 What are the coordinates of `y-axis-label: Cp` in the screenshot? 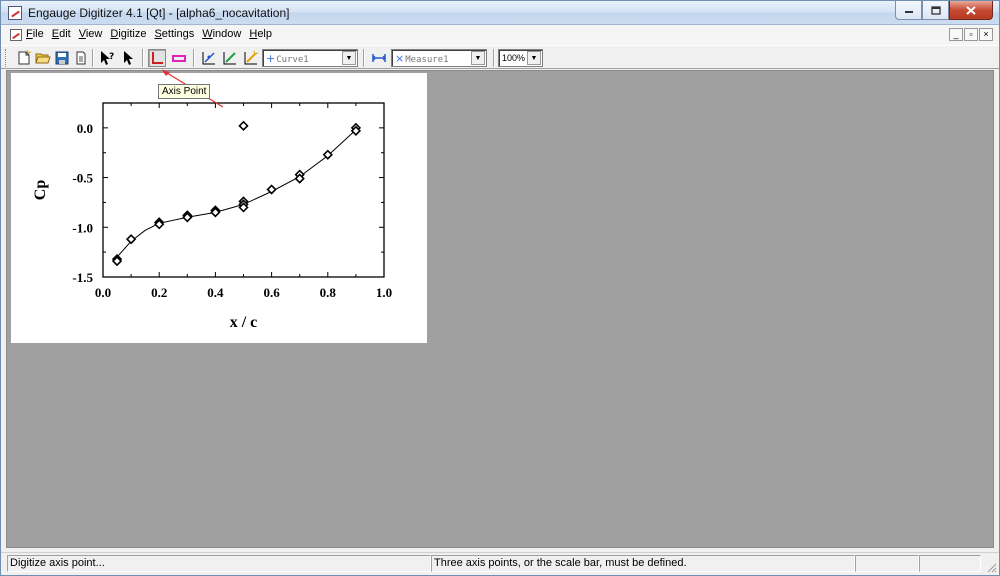 It's located at (40, 190).